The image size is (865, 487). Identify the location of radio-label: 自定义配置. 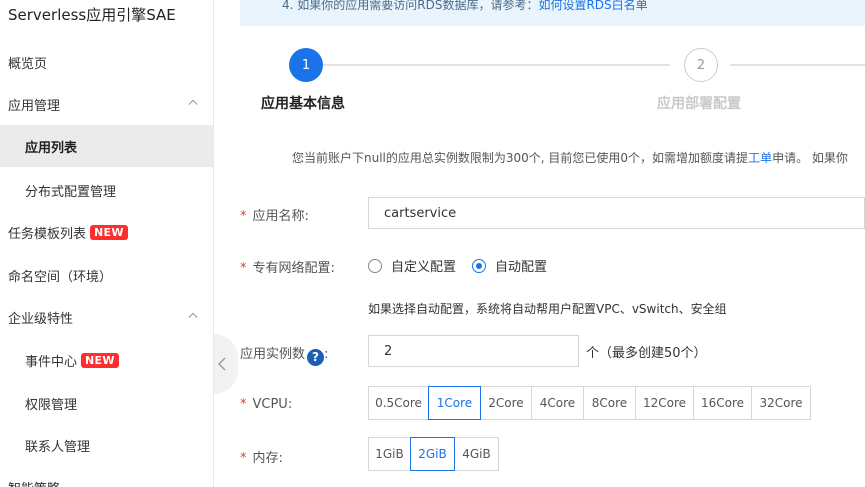
(424, 267).